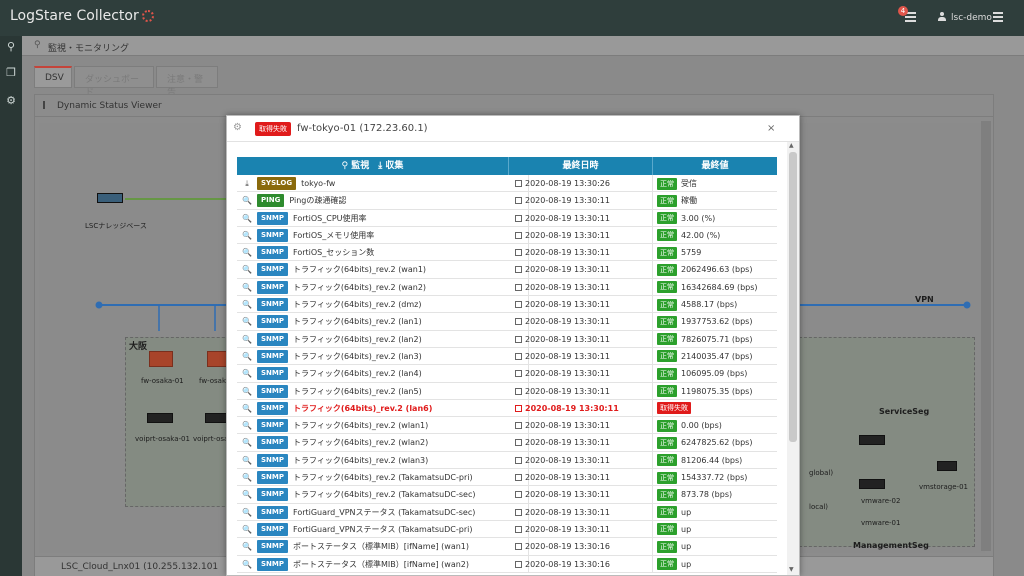 Image resolution: width=1024 pixels, height=576 pixels. What do you see at coordinates (187, 82) in the screenshot?
I see `tab-warnings: 注意・警告` at bounding box center [187, 82].